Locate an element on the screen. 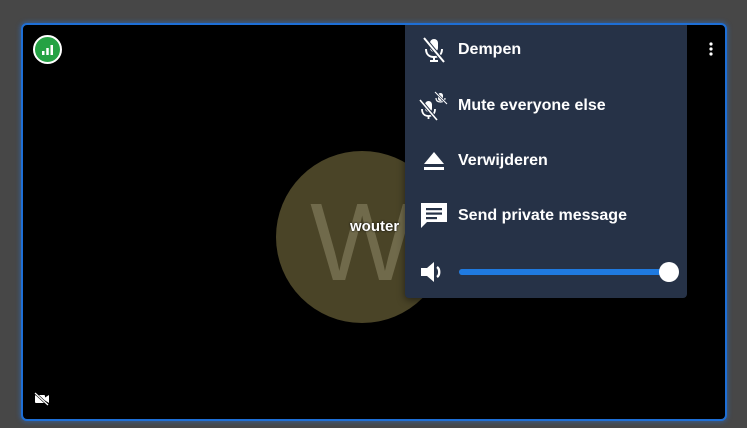  camera-off-indicator is located at coordinates (42, 401).